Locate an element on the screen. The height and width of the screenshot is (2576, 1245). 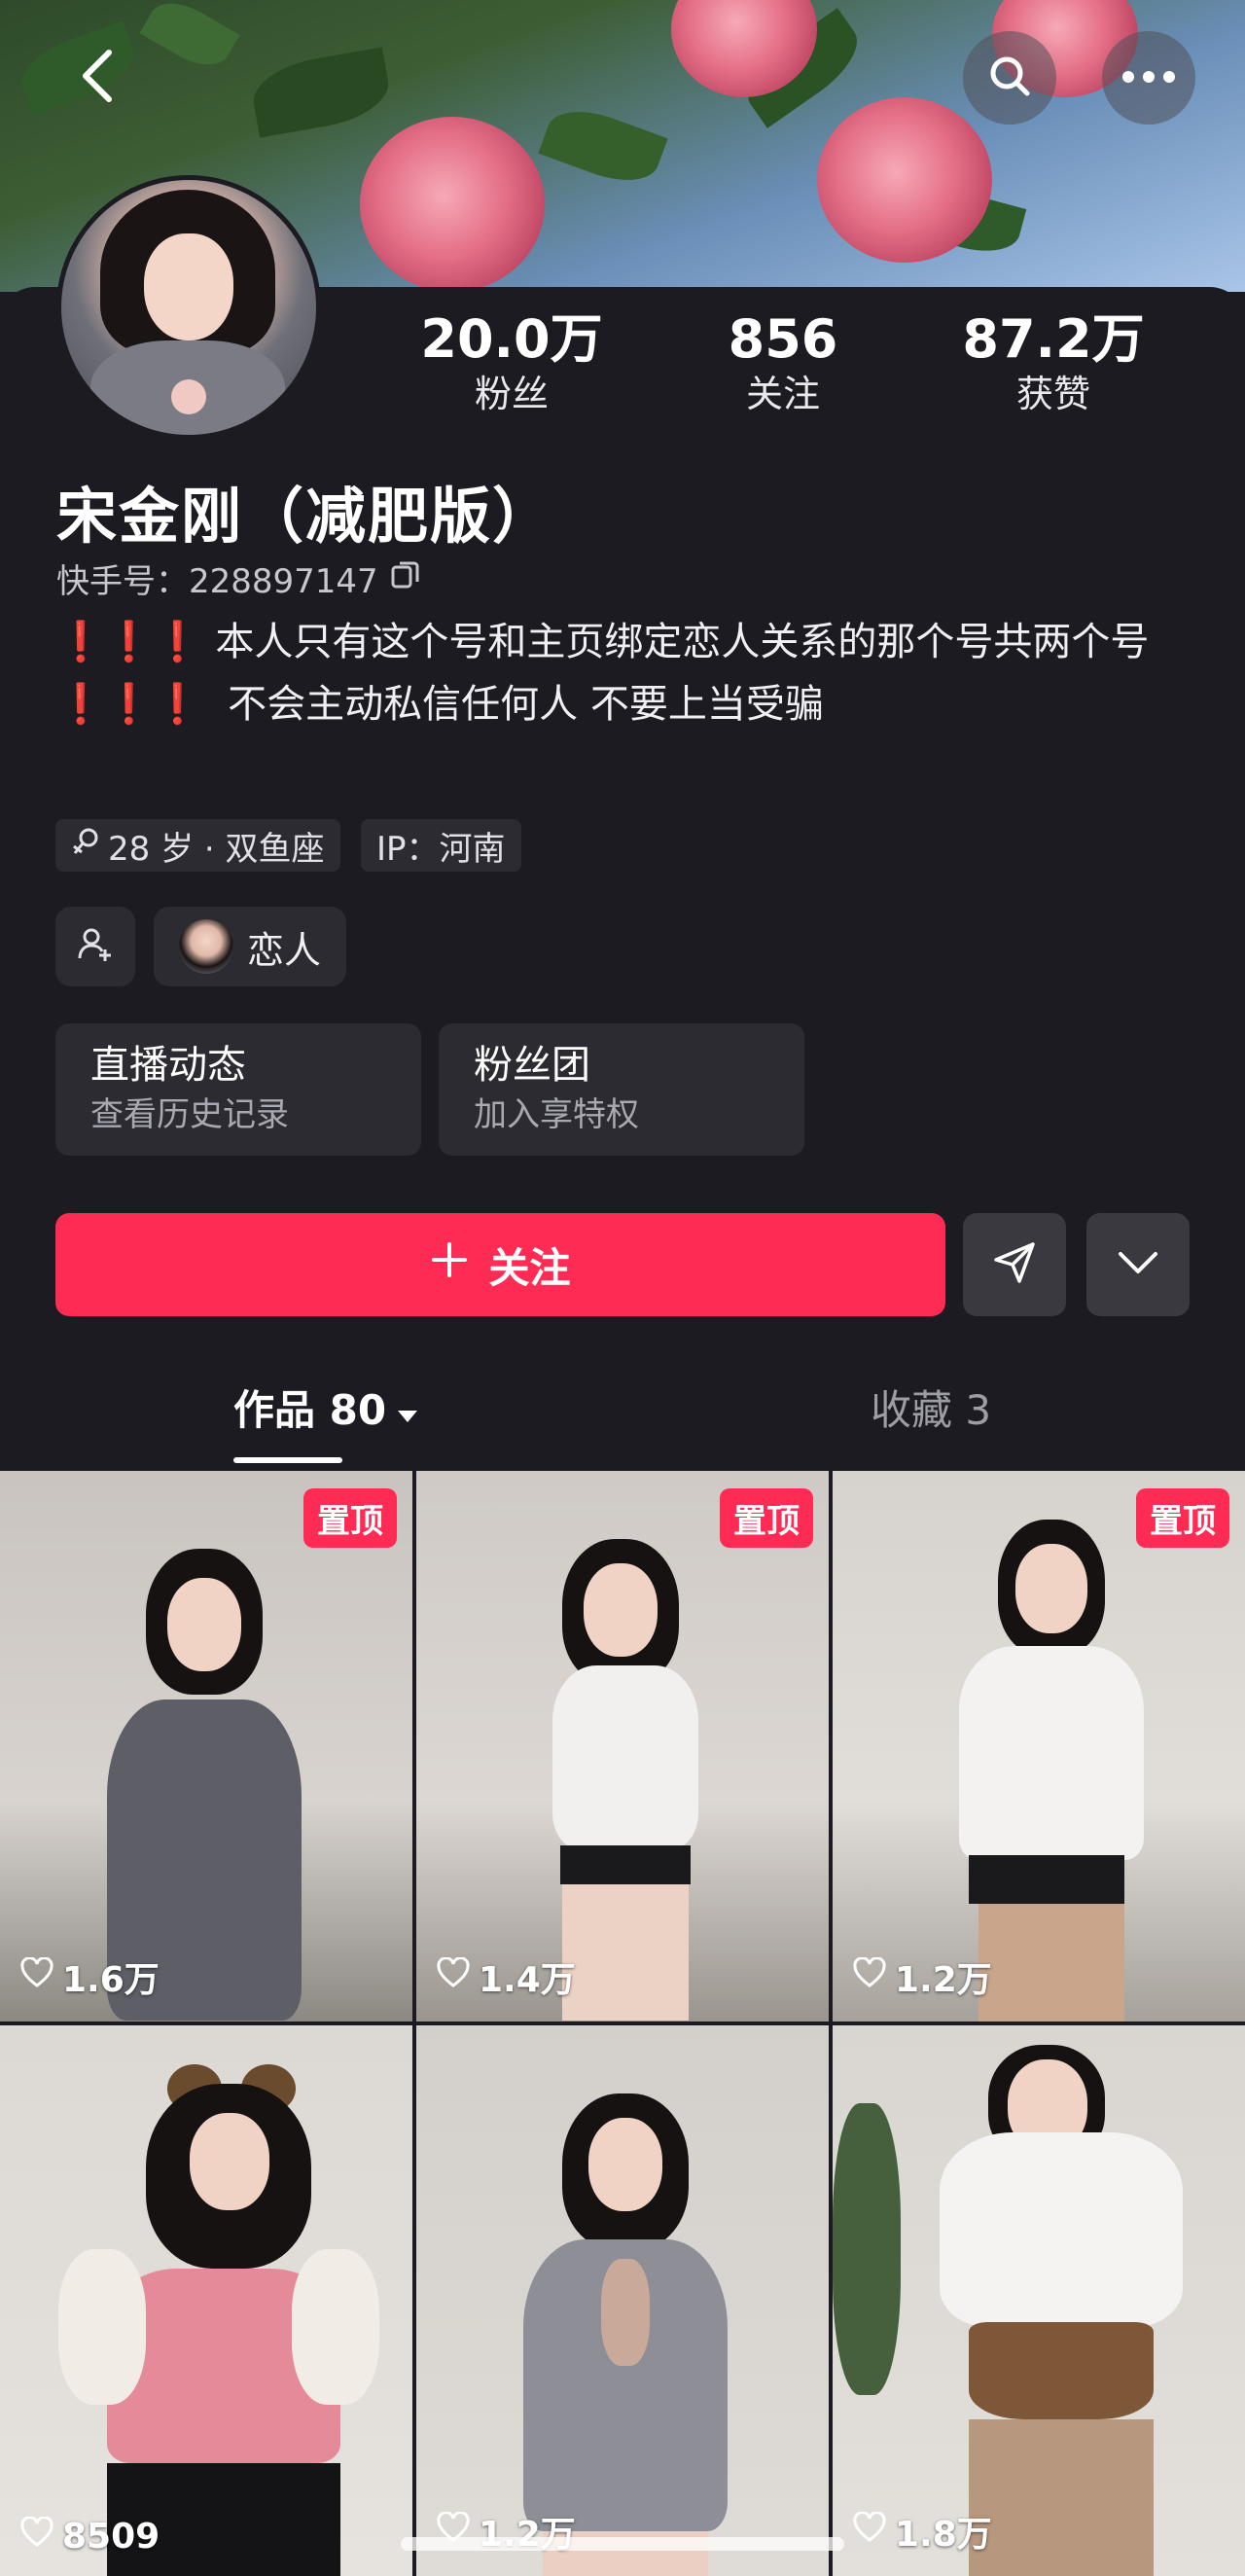
age-tag: 28 岁 · 双鱼座 is located at coordinates (197, 845).